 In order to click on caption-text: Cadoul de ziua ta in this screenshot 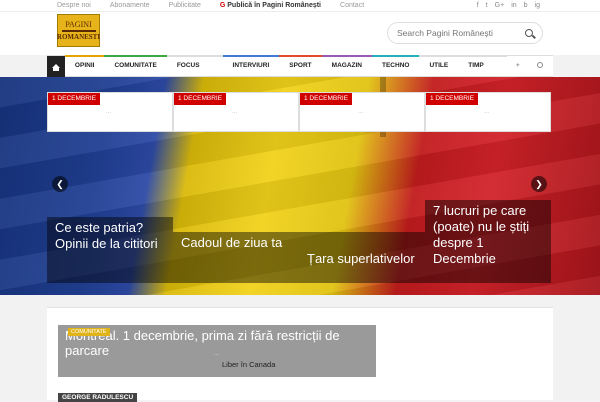, I will do `click(232, 242)`.